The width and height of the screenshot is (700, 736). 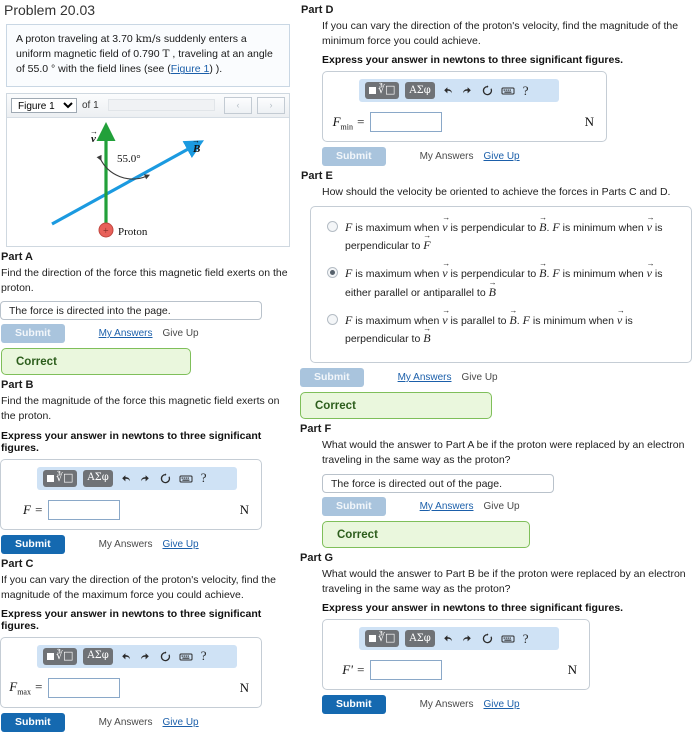 I want to click on figure-next-button: ›, so click(x=271, y=105).